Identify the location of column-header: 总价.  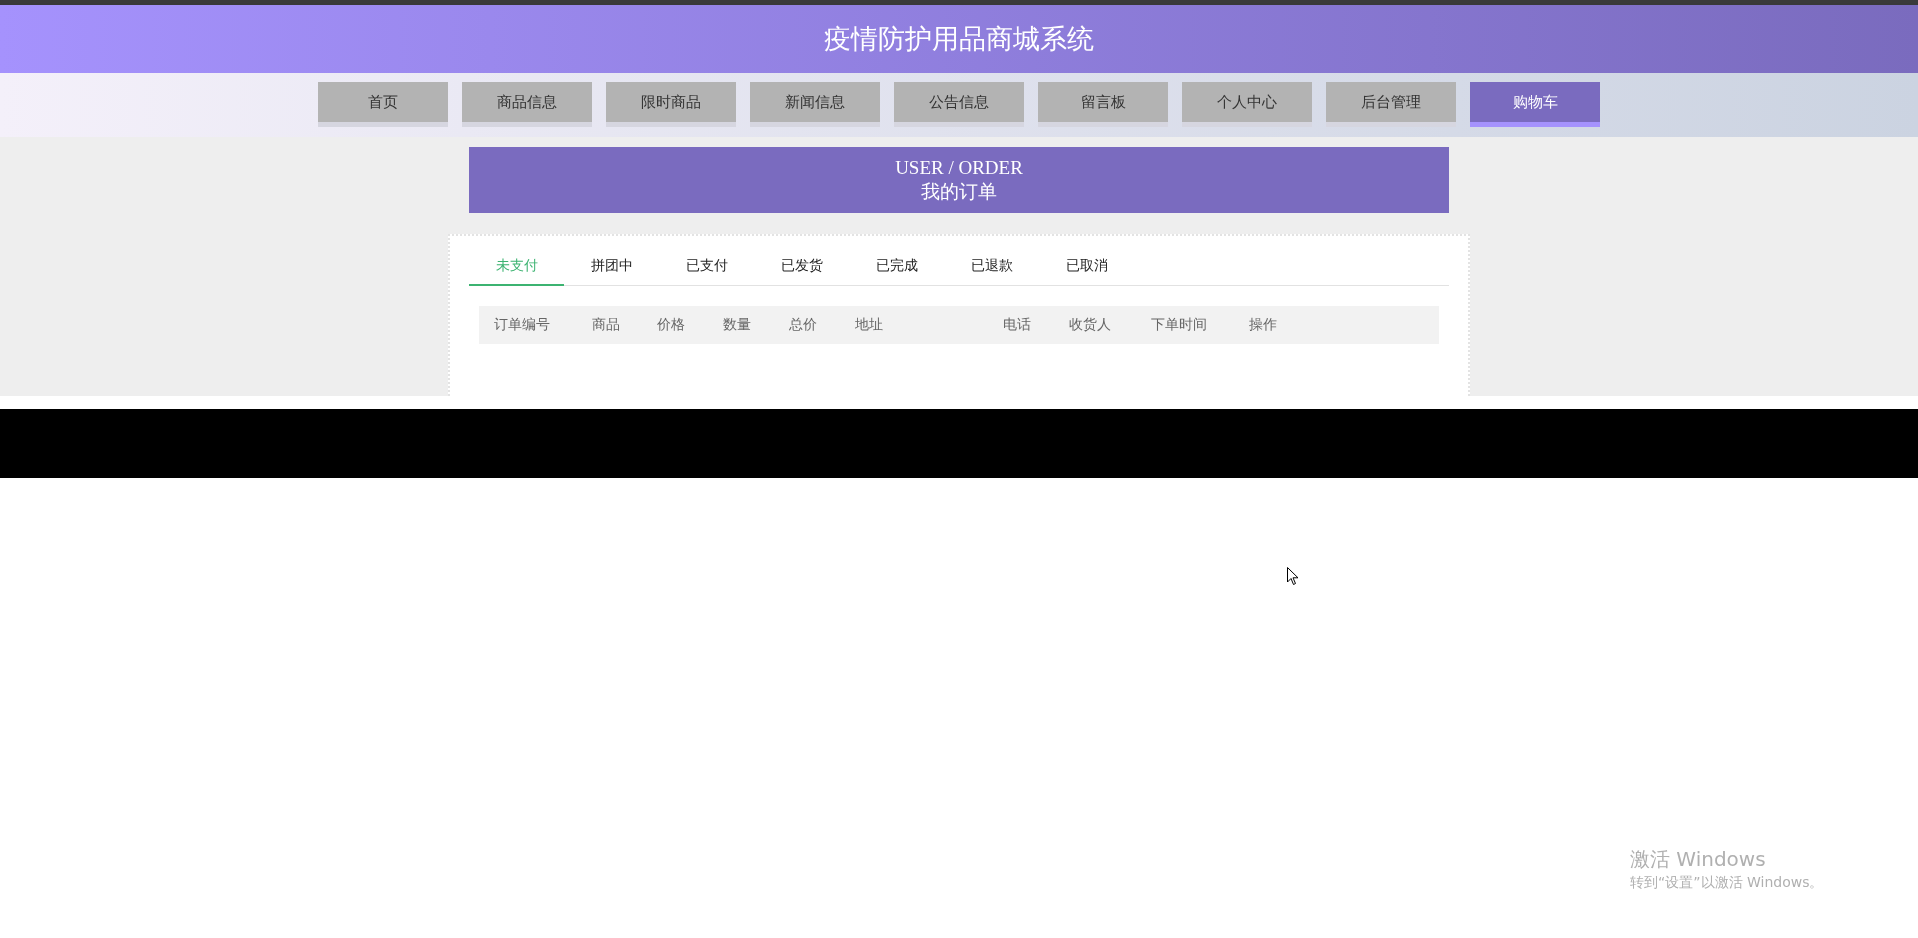
(803, 325).